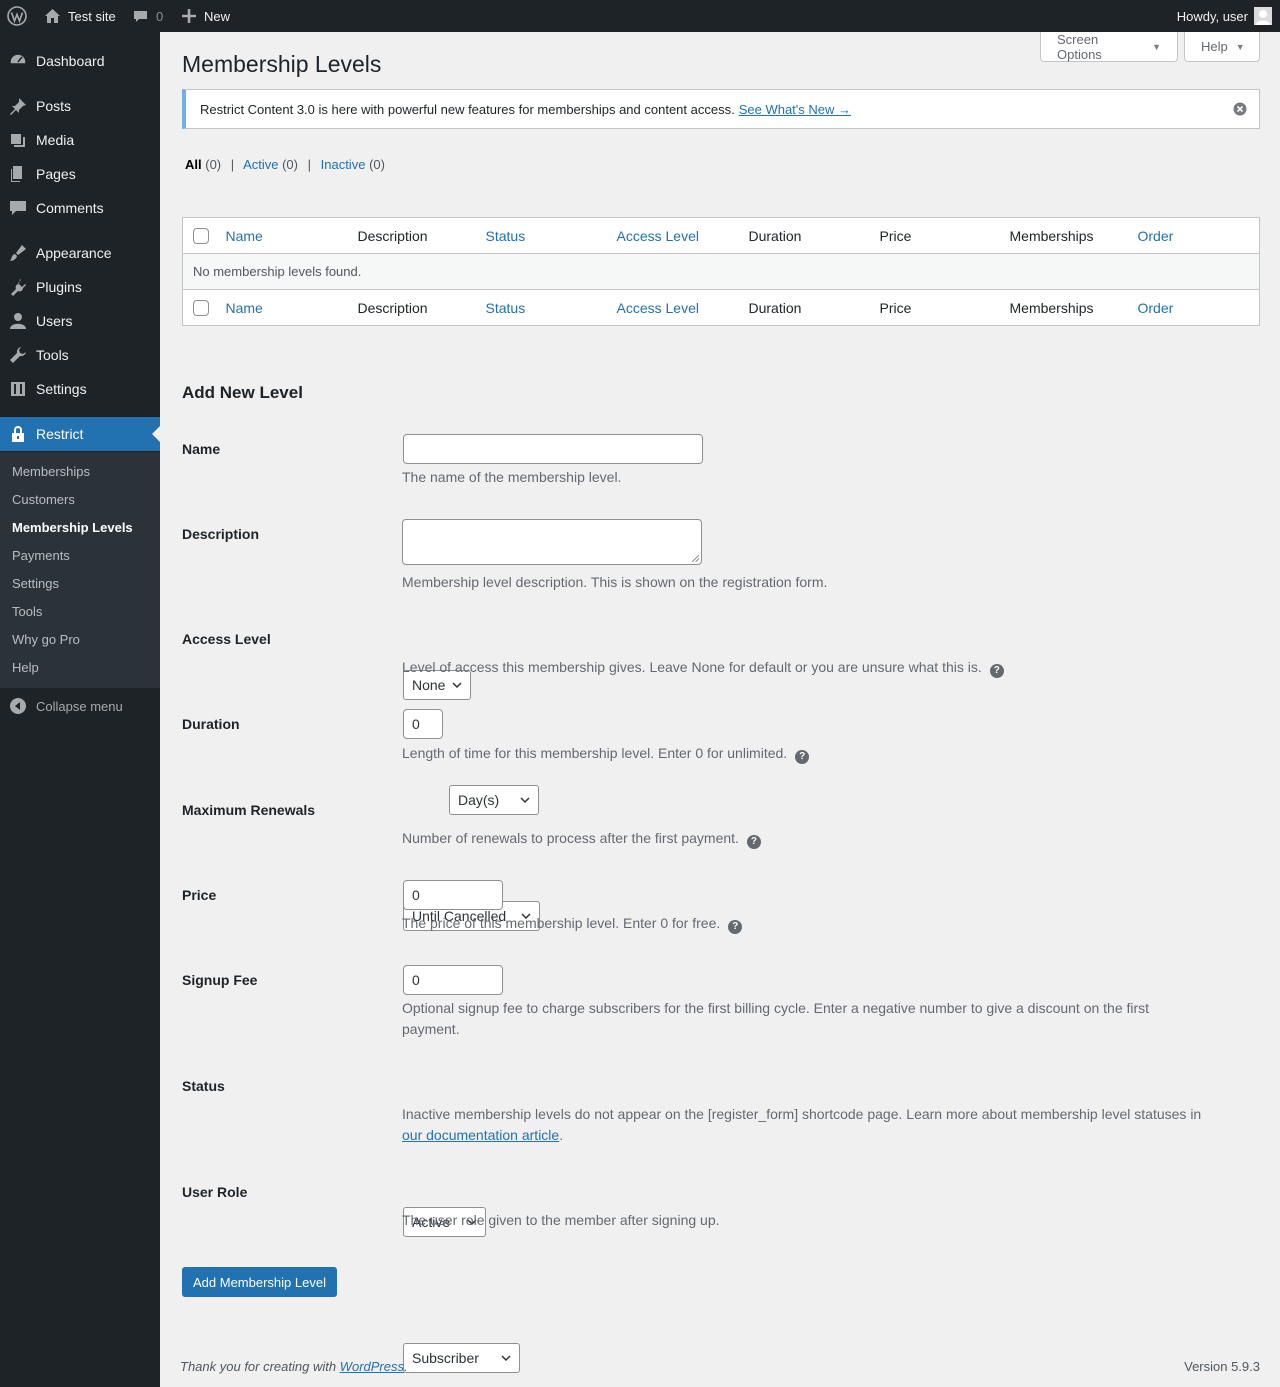 The width and height of the screenshot is (1280, 1387). Describe the element at coordinates (80, 140) in the screenshot. I see `menu-item-media: Media` at that location.